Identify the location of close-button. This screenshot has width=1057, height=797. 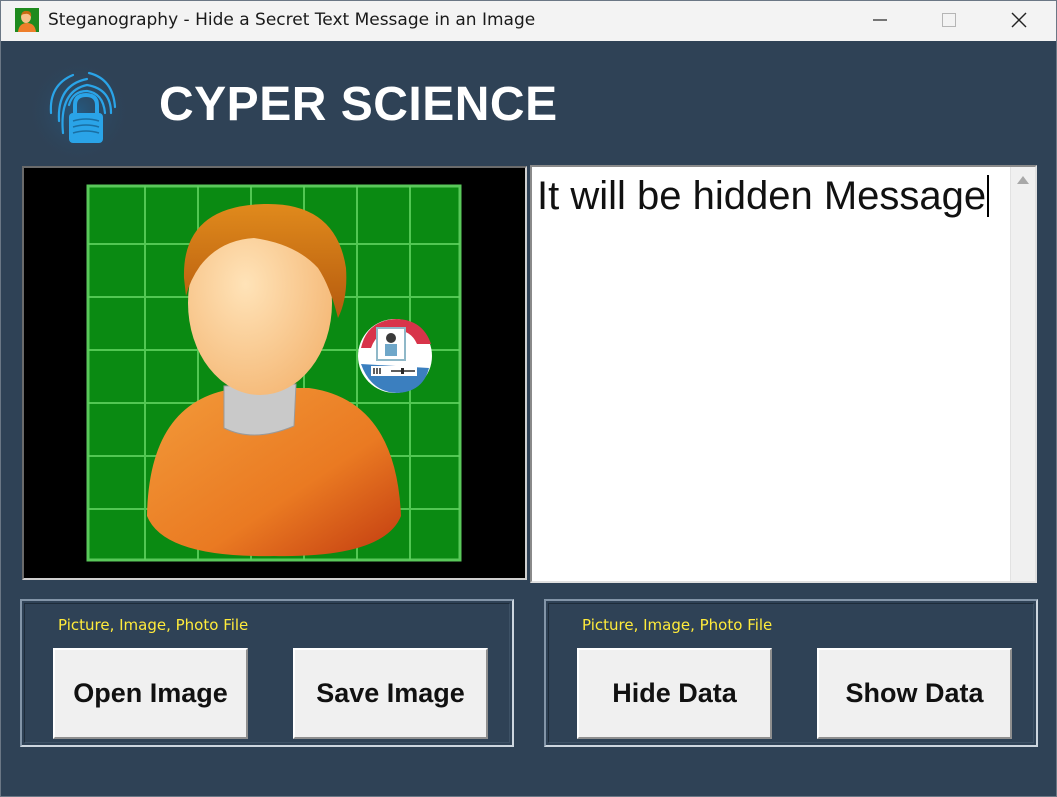
(1019, 20).